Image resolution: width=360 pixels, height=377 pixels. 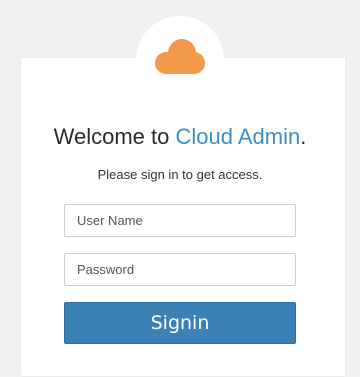 I want to click on welcome-heading: Welcome to Cloud Admin., so click(x=180, y=137).